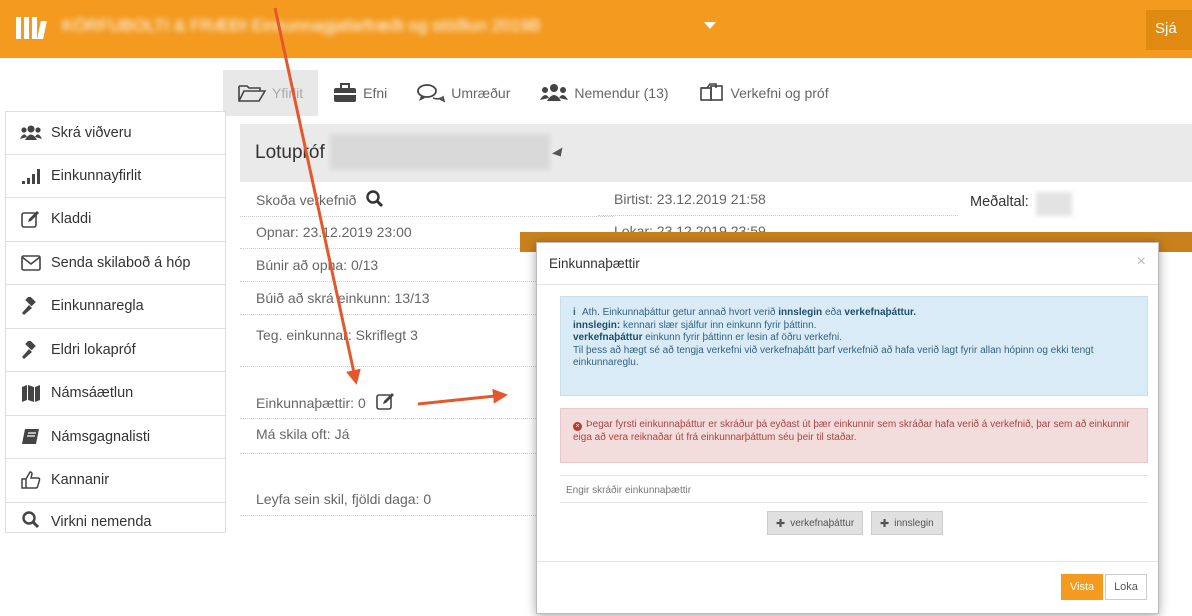 The image size is (1192, 616). I want to click on published-date: Birtist: 23.12.2019 21:58, so click(690, 199).